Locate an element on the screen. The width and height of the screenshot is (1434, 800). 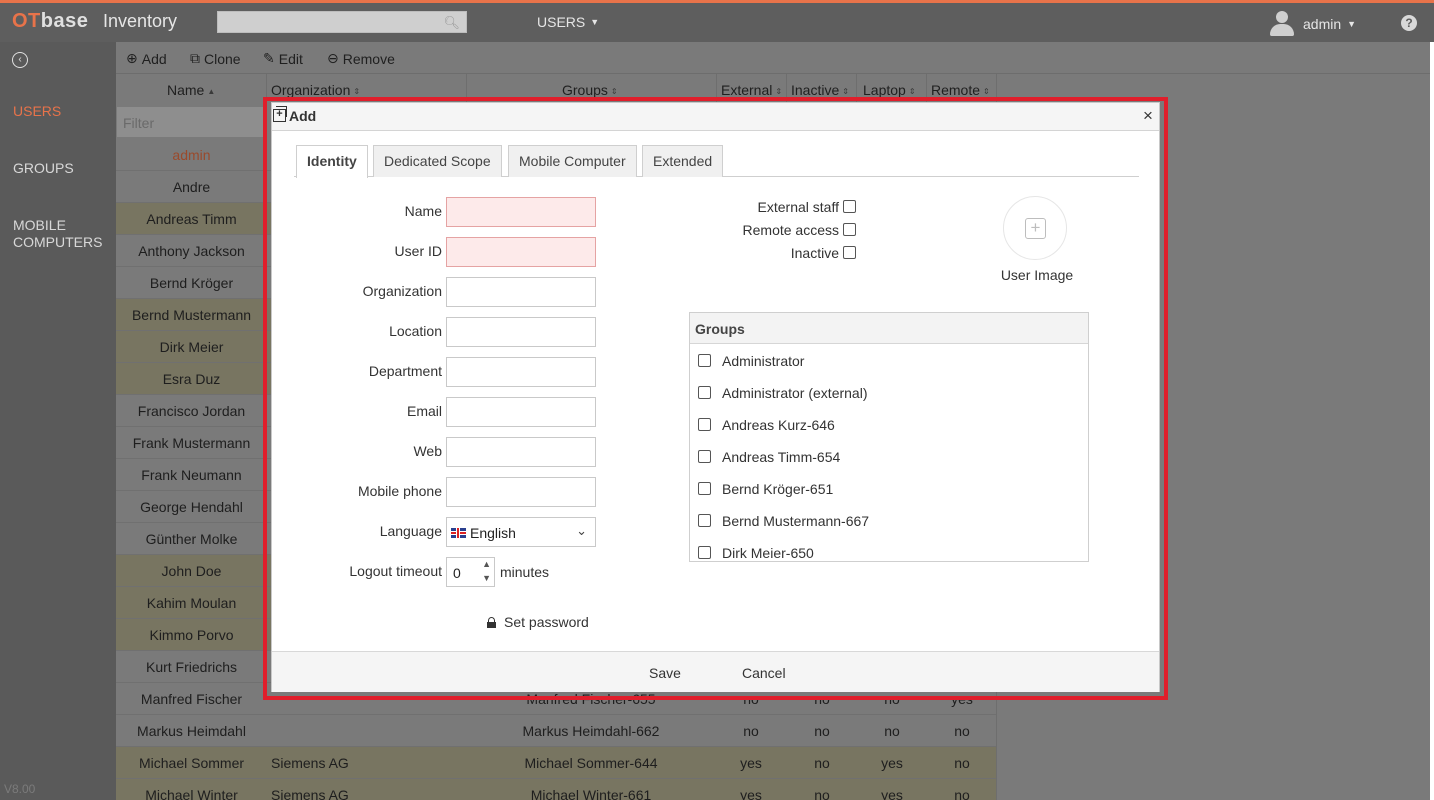
clone-icon: ⧉ is located at coordinates (195, 58).